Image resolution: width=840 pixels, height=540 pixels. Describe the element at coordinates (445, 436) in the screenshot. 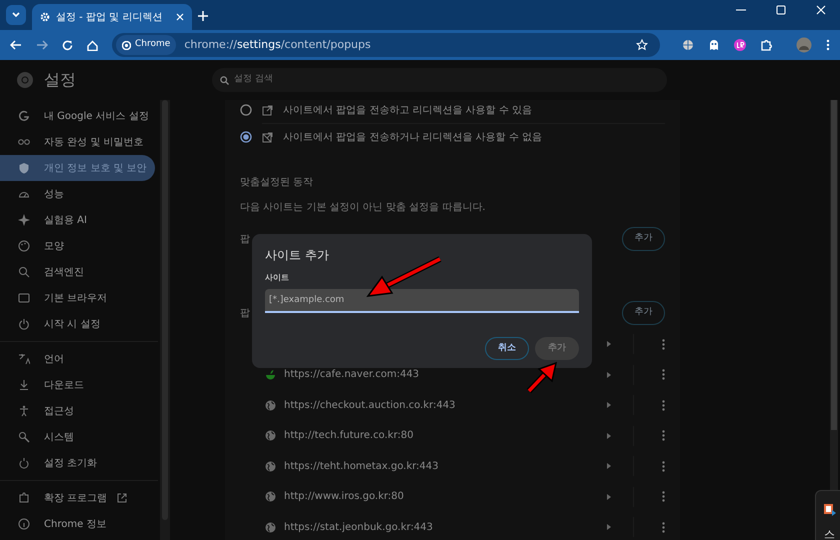

I see `site-url: http://tech.future.co.kr:80` at that location.